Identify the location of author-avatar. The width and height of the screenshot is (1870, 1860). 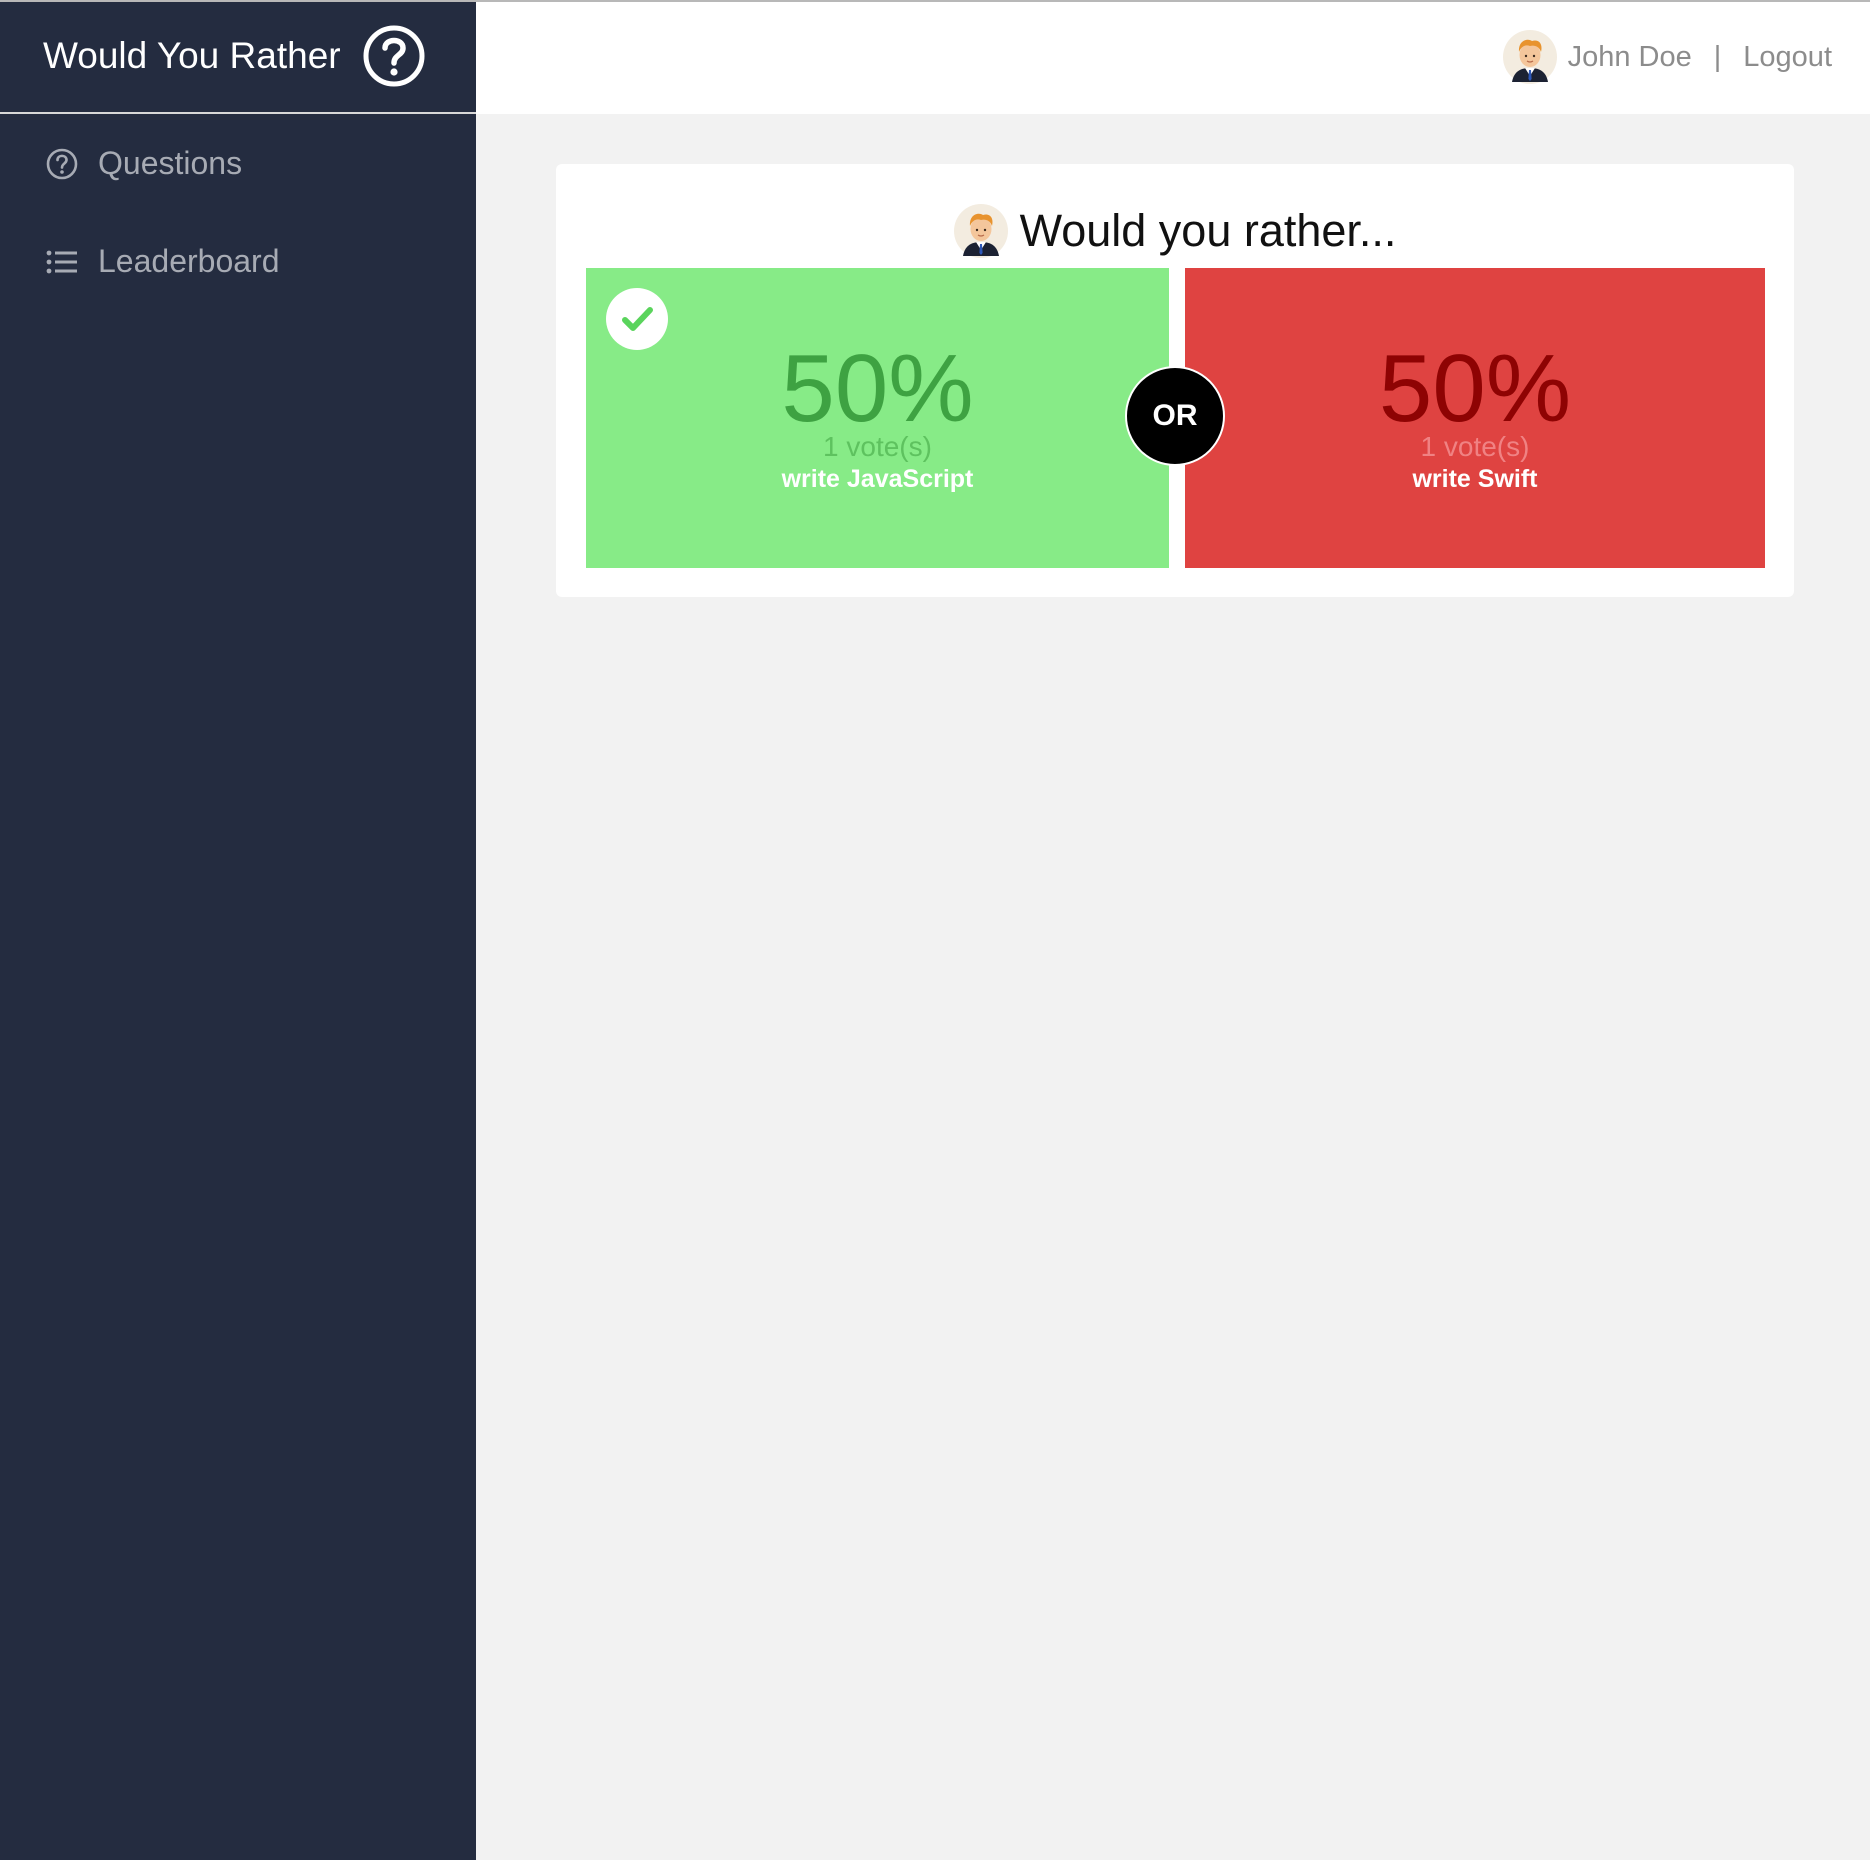
(980, 231).